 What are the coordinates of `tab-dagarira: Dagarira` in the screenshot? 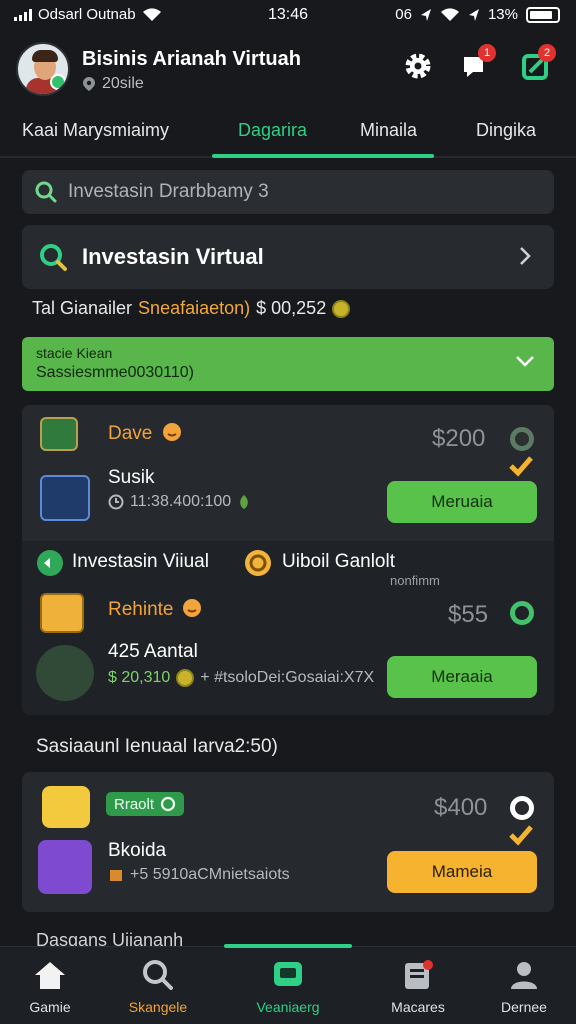 It's located at (272, 130).